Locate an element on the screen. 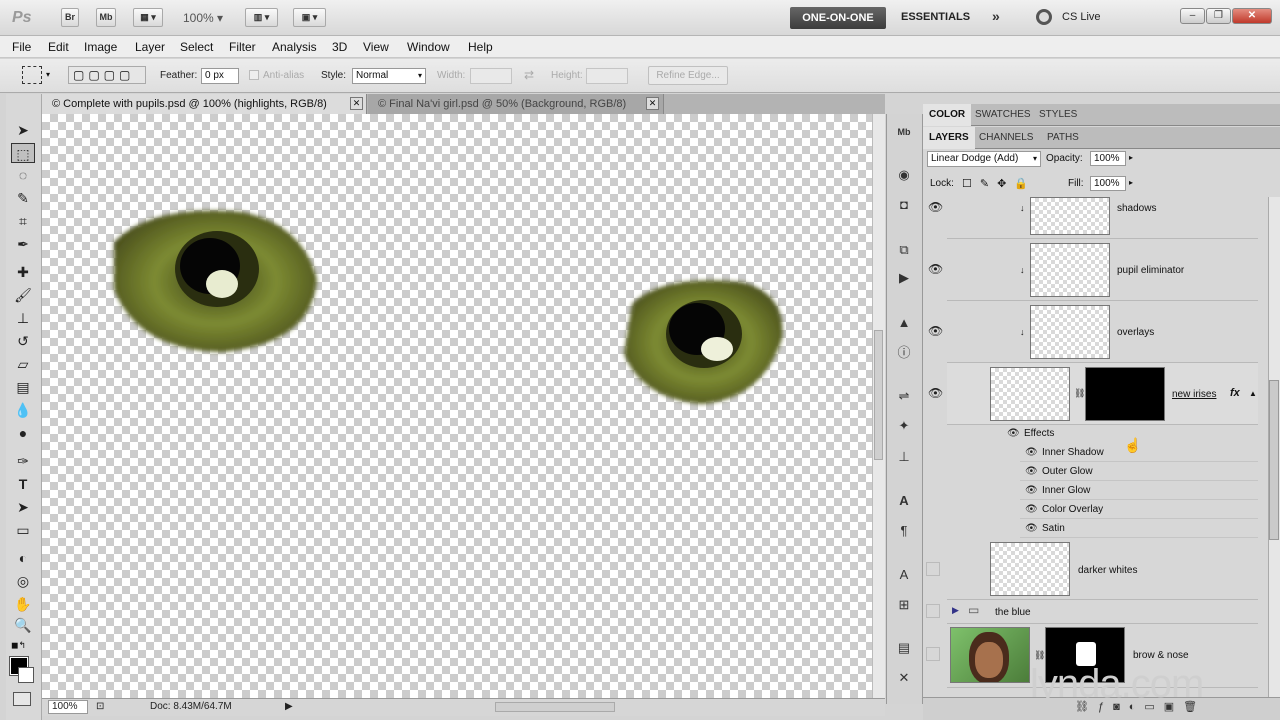  bridge-button: Br is located at coordinates (70, 17).